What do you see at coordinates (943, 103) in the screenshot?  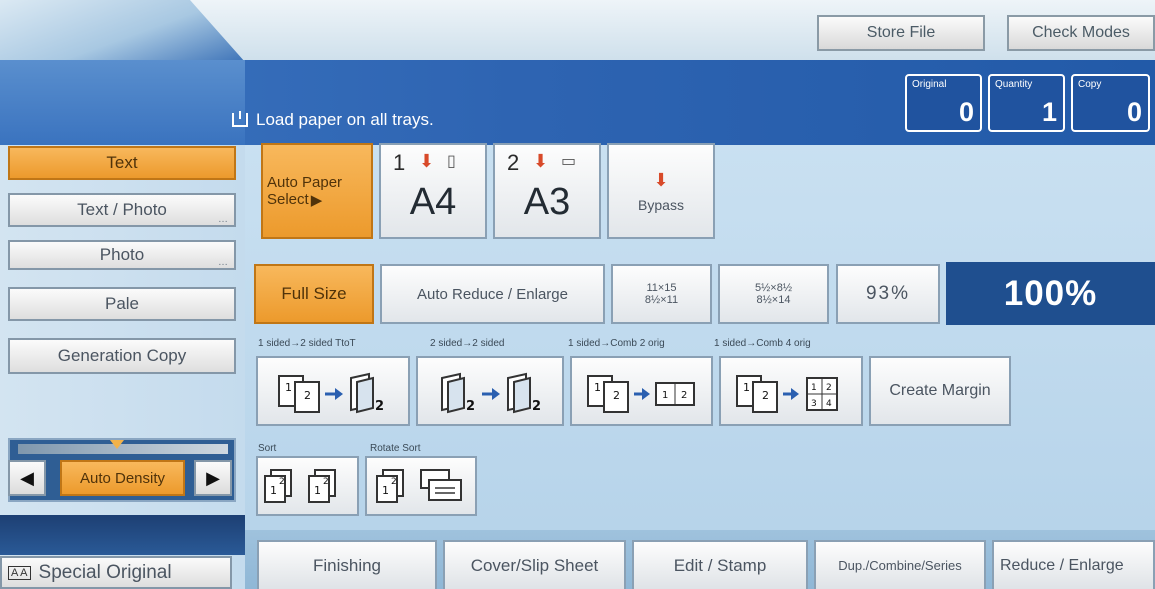 I see `original-counter: Original 0` at bounding box center [943, 103].